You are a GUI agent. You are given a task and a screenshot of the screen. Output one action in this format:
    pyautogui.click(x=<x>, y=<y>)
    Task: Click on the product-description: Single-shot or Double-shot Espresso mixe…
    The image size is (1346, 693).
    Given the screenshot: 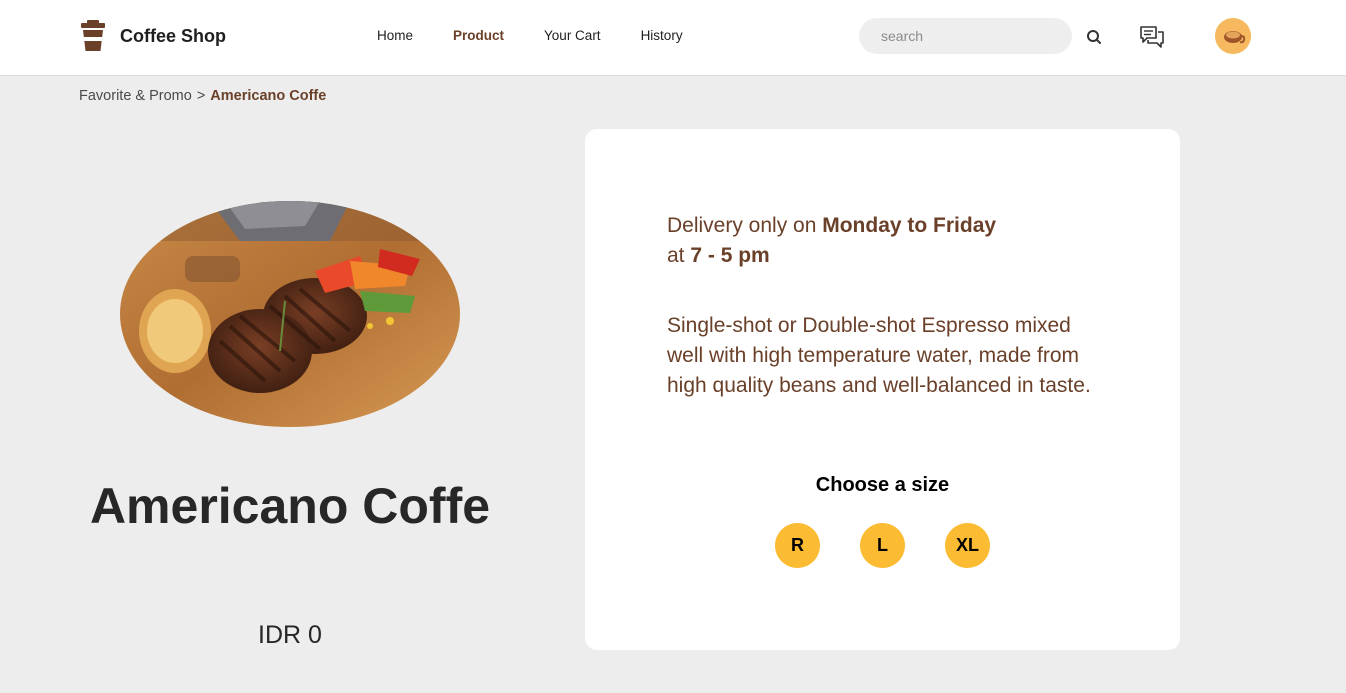 What is the action you would take?
    pyautogui.click(x=879, y=355)
    